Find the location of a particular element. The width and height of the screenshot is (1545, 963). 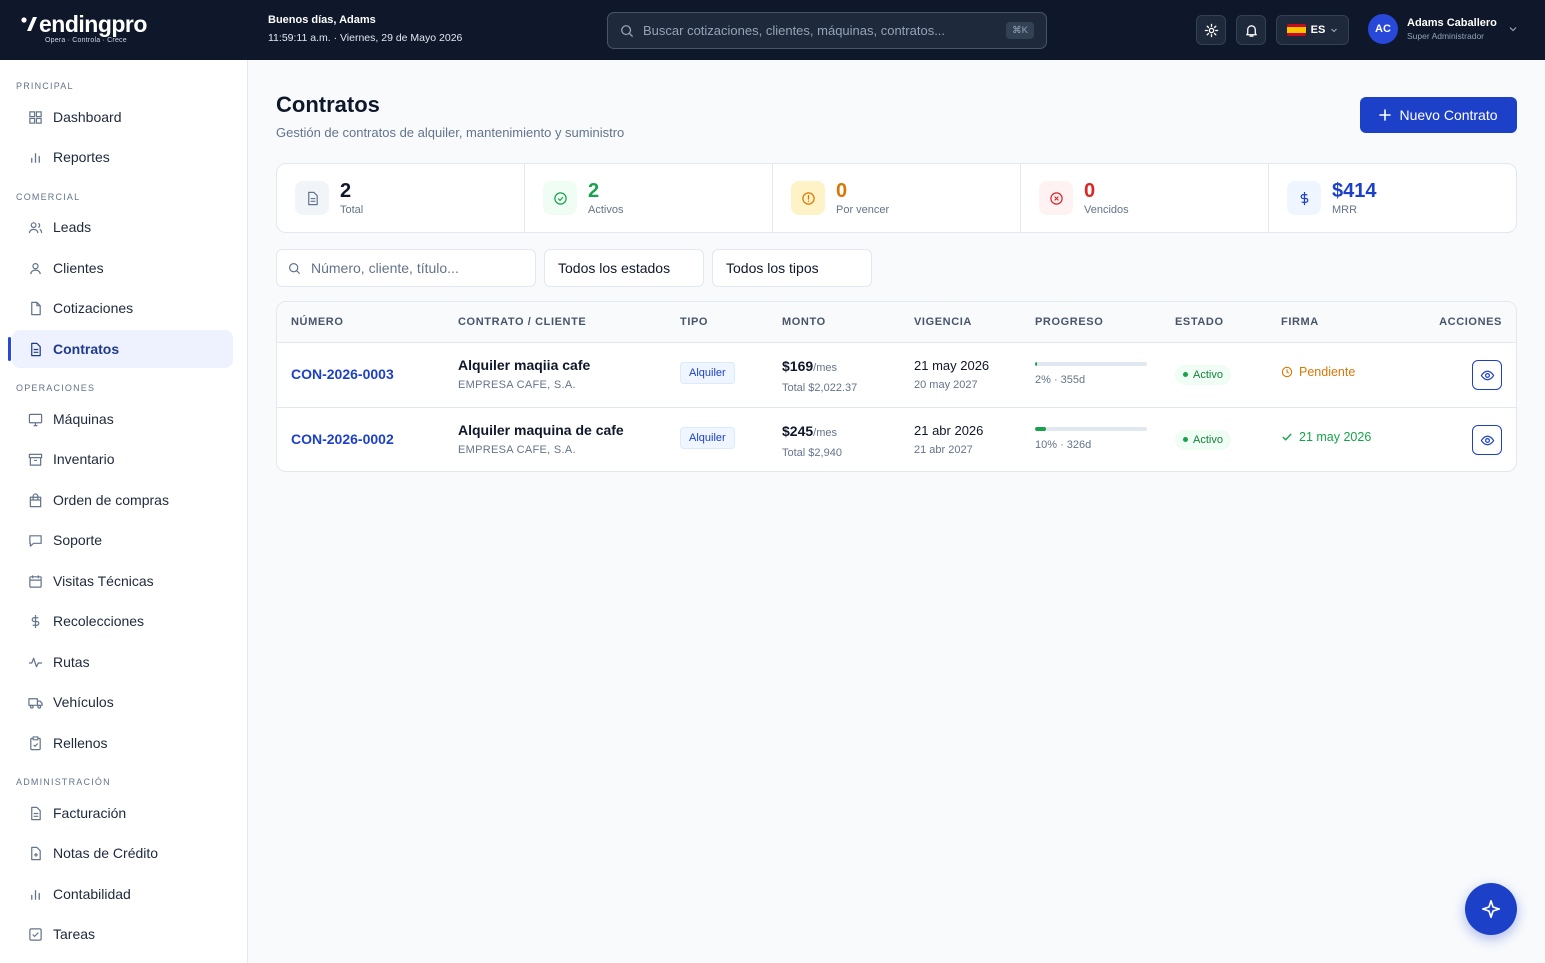

progress-fill is located at coordinates (1041, 429).